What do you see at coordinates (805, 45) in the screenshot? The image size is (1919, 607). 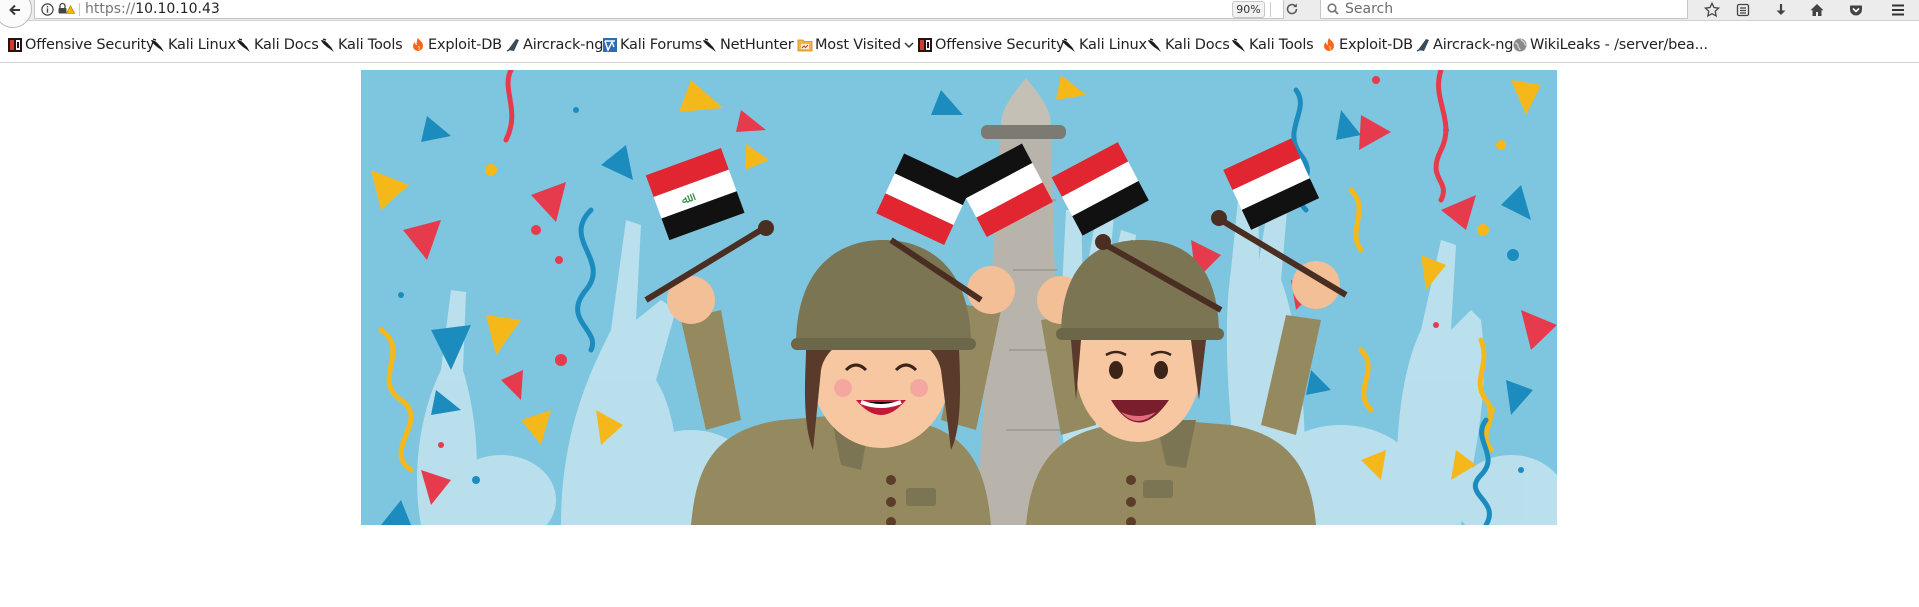 I see `most-visited-folder-icon` at bounding box center [805, 45].